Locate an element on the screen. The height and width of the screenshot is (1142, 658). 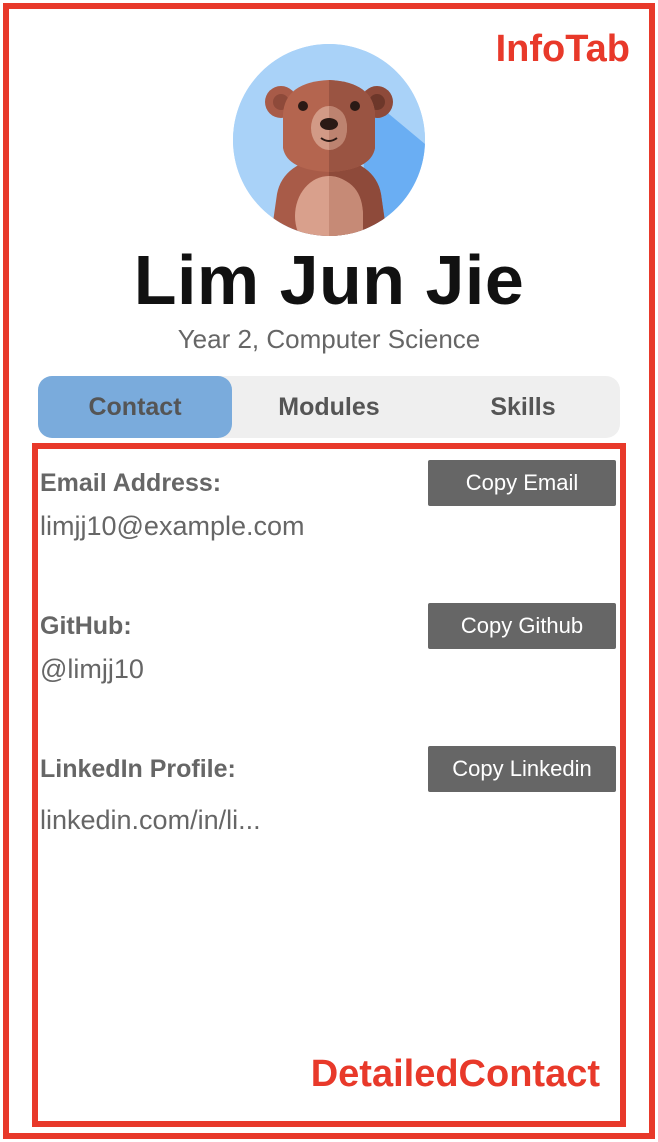
tab-skills: Skills is located at coordinates (523, 407).